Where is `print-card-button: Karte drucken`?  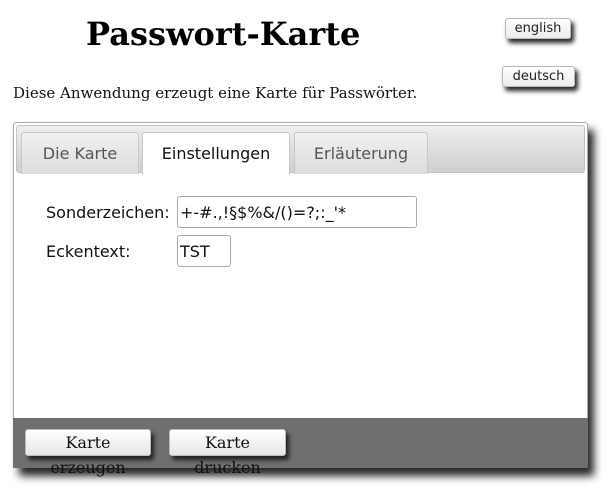 print-card-button: Karte drucken is located at coordinates (227, 453).